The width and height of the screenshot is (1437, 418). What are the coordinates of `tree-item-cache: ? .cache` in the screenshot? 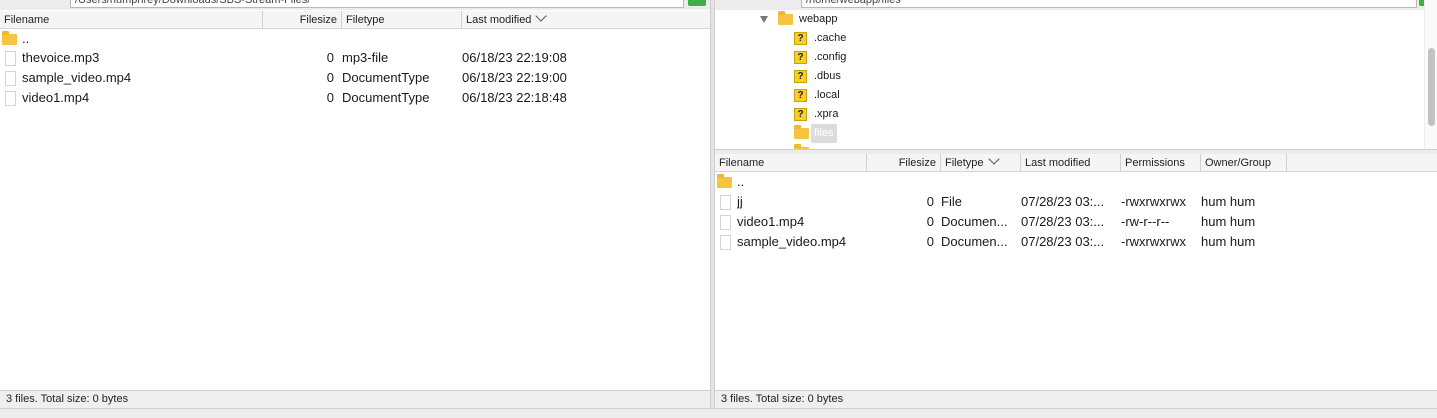 It's located at (1065, 38).